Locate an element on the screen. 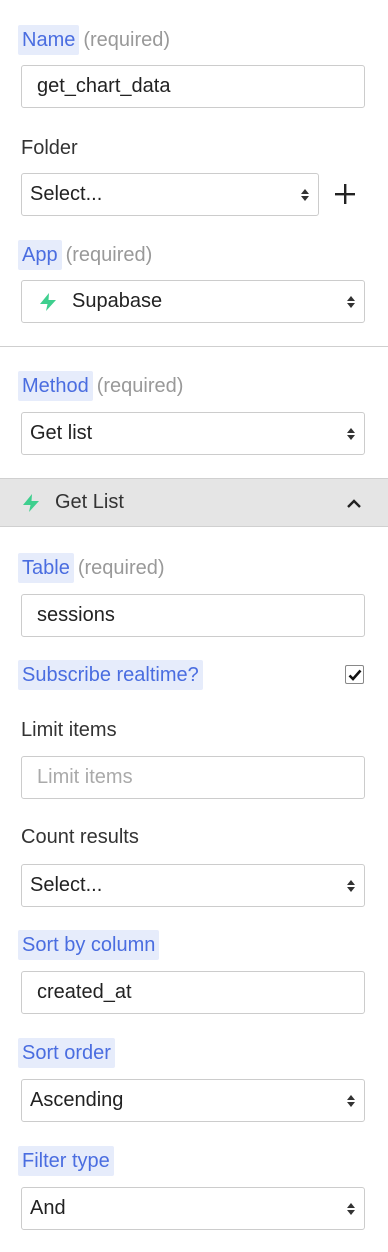  filter-type-label: Filter type is located at coordinates (66, 1161).